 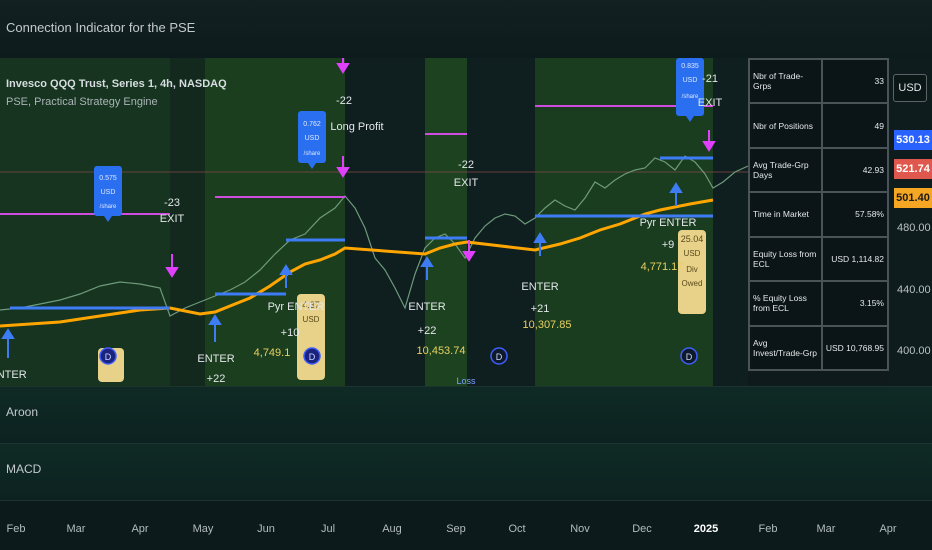 I want to click on svg-text: 0.762, so click(x=312, y=124).